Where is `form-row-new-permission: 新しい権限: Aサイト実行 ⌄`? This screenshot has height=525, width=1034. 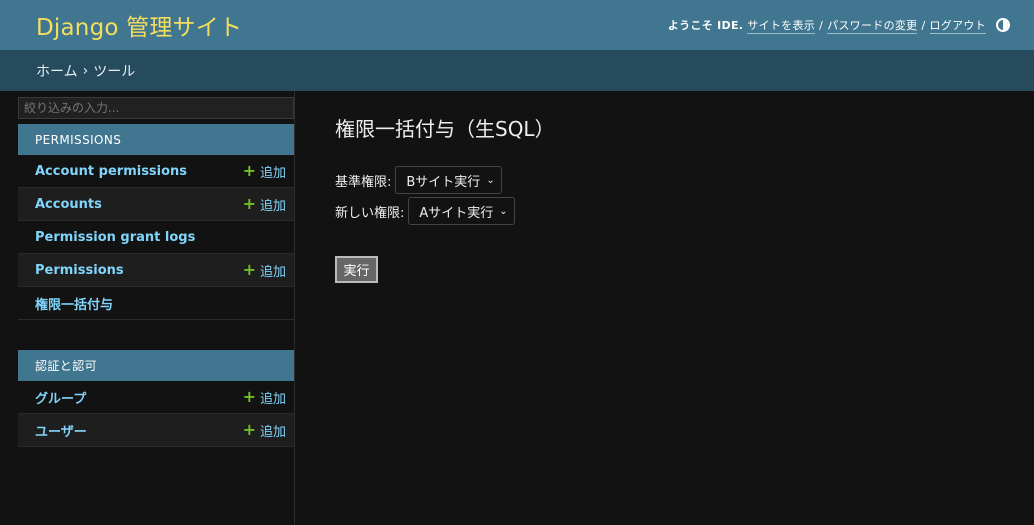 form-row-new-permission: 新しい権限: Aサイト実行 ⌄ is located at coordinates (445, 211).